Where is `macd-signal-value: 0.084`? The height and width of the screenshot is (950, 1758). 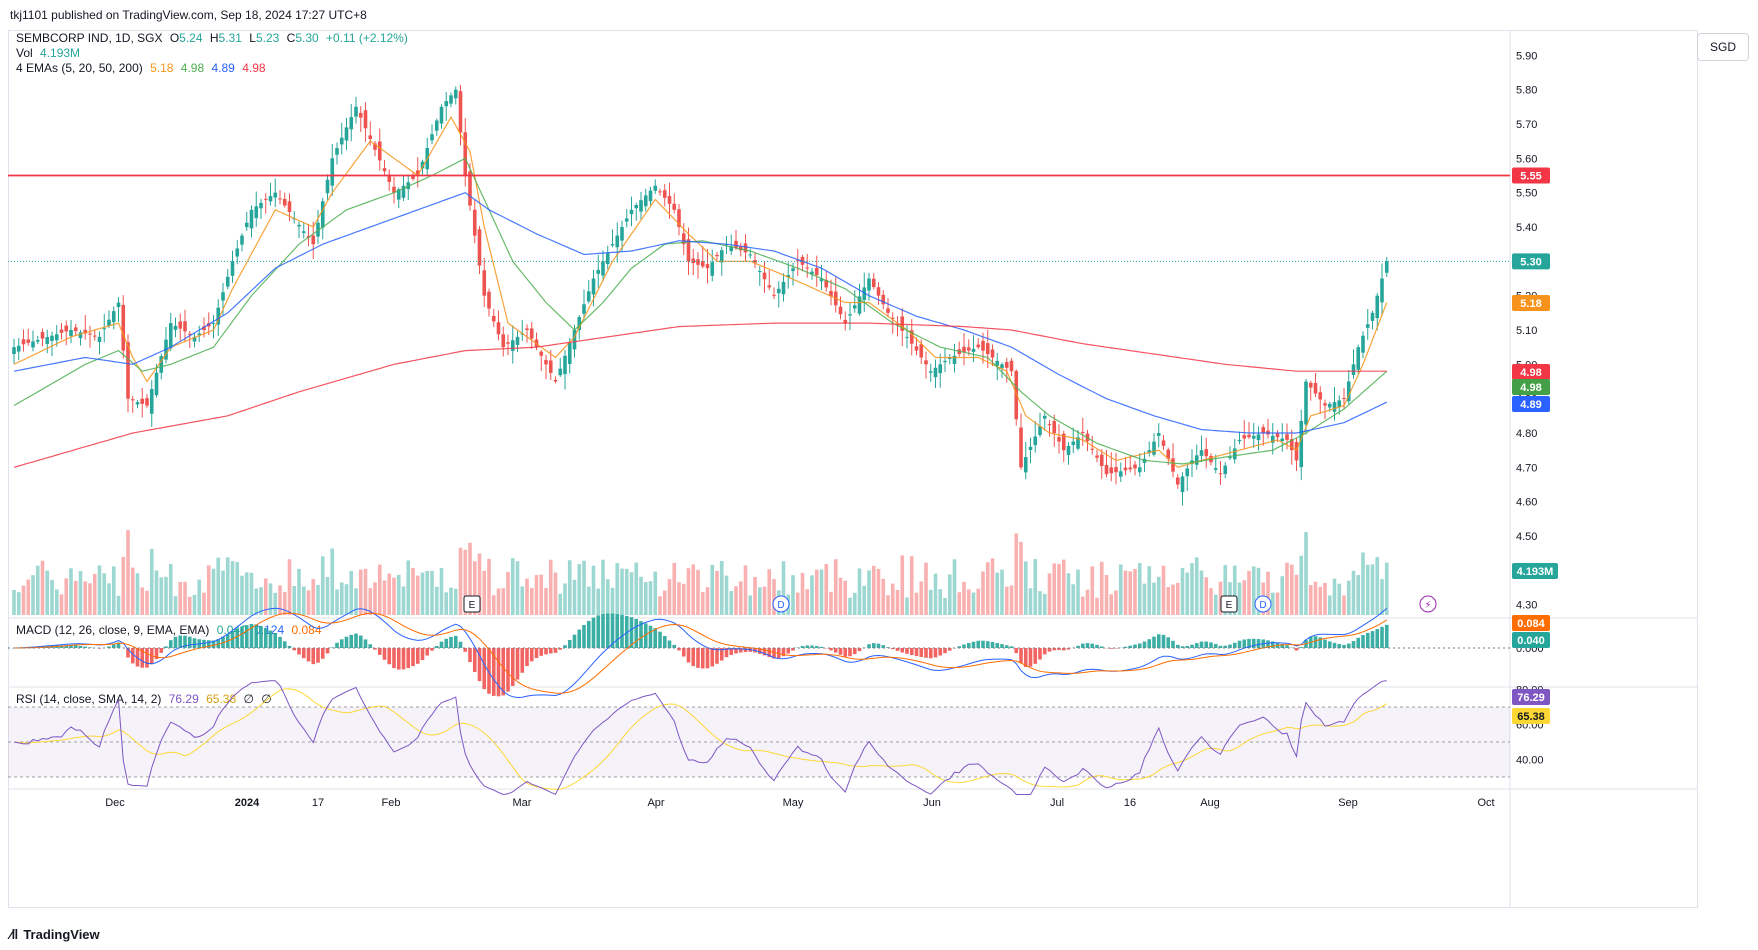
macd-signal-value: 0.084 is located at coordinates (306, 630).